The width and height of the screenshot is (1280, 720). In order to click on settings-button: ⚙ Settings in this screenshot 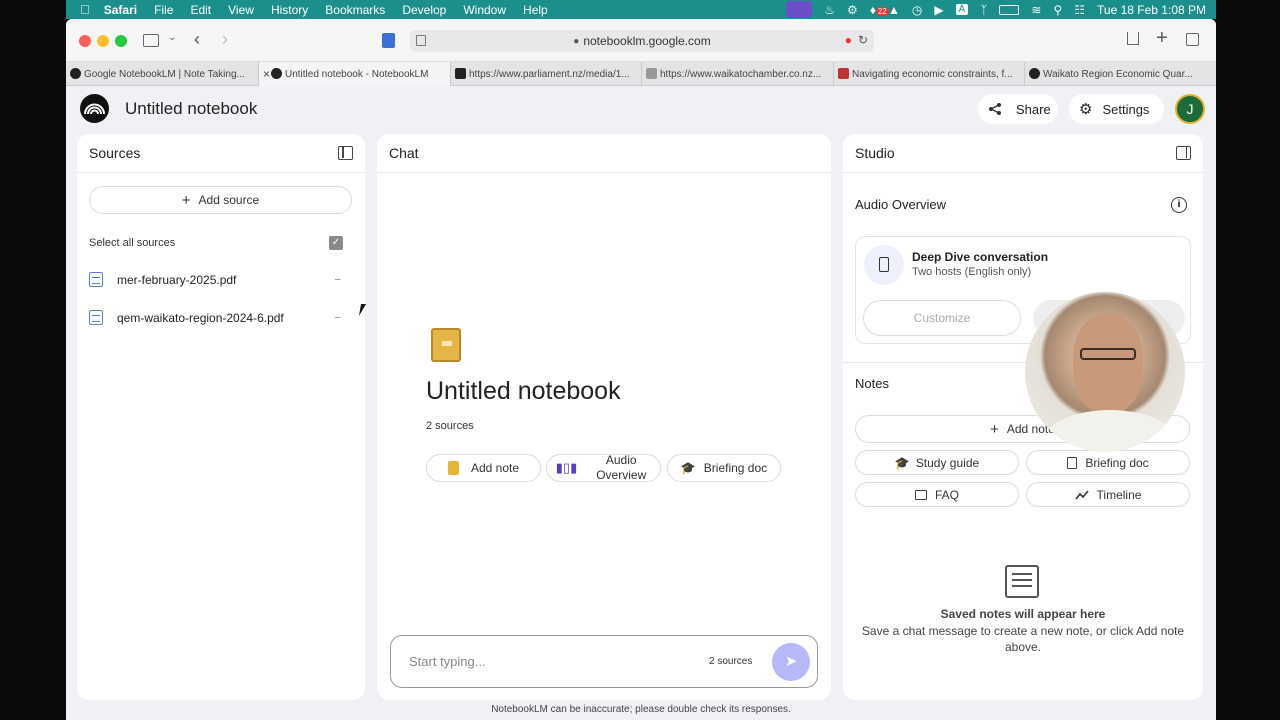, I will do `click(1116, 109)`.